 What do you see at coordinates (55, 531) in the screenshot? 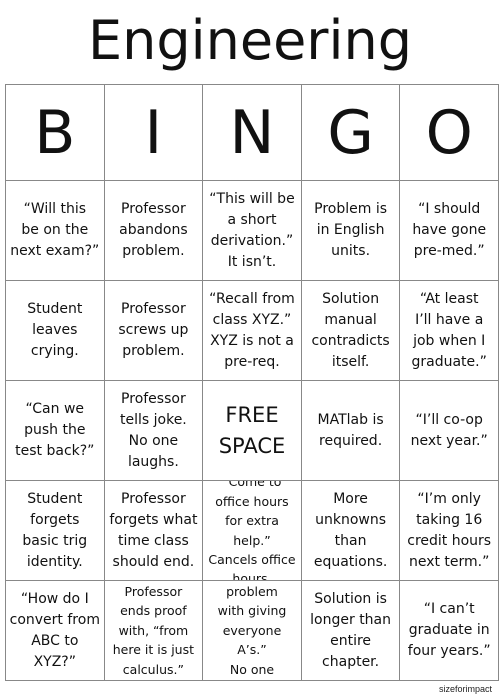
I see `bingo-square: Student forgets basic trig identity.` at bounding box center [55, 531].